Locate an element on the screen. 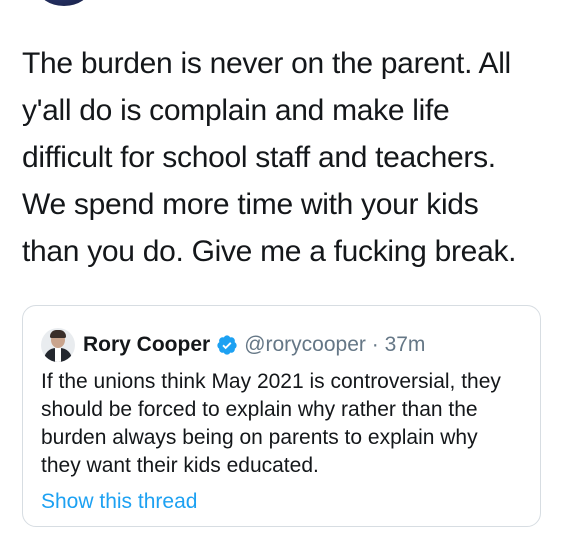 The width and height of the screenshot is (563, 537). quoted-tweet-header: Rory Cooper @rorycooper · 37m is located at coordinates (233, 345).